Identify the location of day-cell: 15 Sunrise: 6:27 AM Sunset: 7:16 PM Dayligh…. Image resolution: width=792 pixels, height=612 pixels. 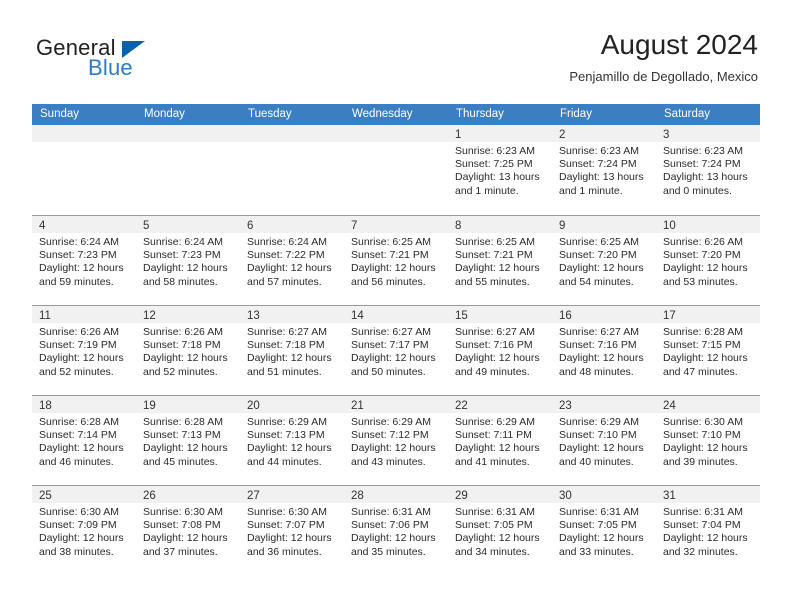
(500, 350).